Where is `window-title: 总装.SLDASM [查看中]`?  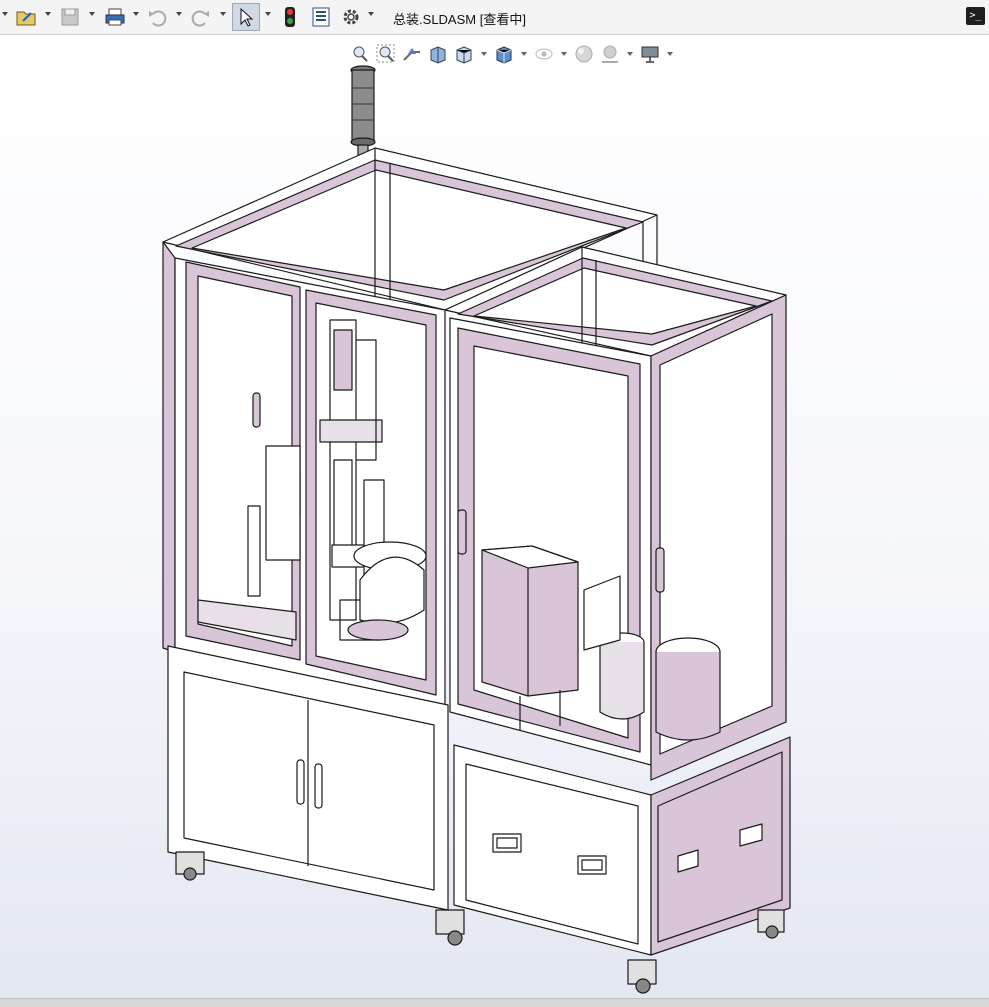 window-title: 总装.SLDASM [查看中] is located at coordinates (459, 19).